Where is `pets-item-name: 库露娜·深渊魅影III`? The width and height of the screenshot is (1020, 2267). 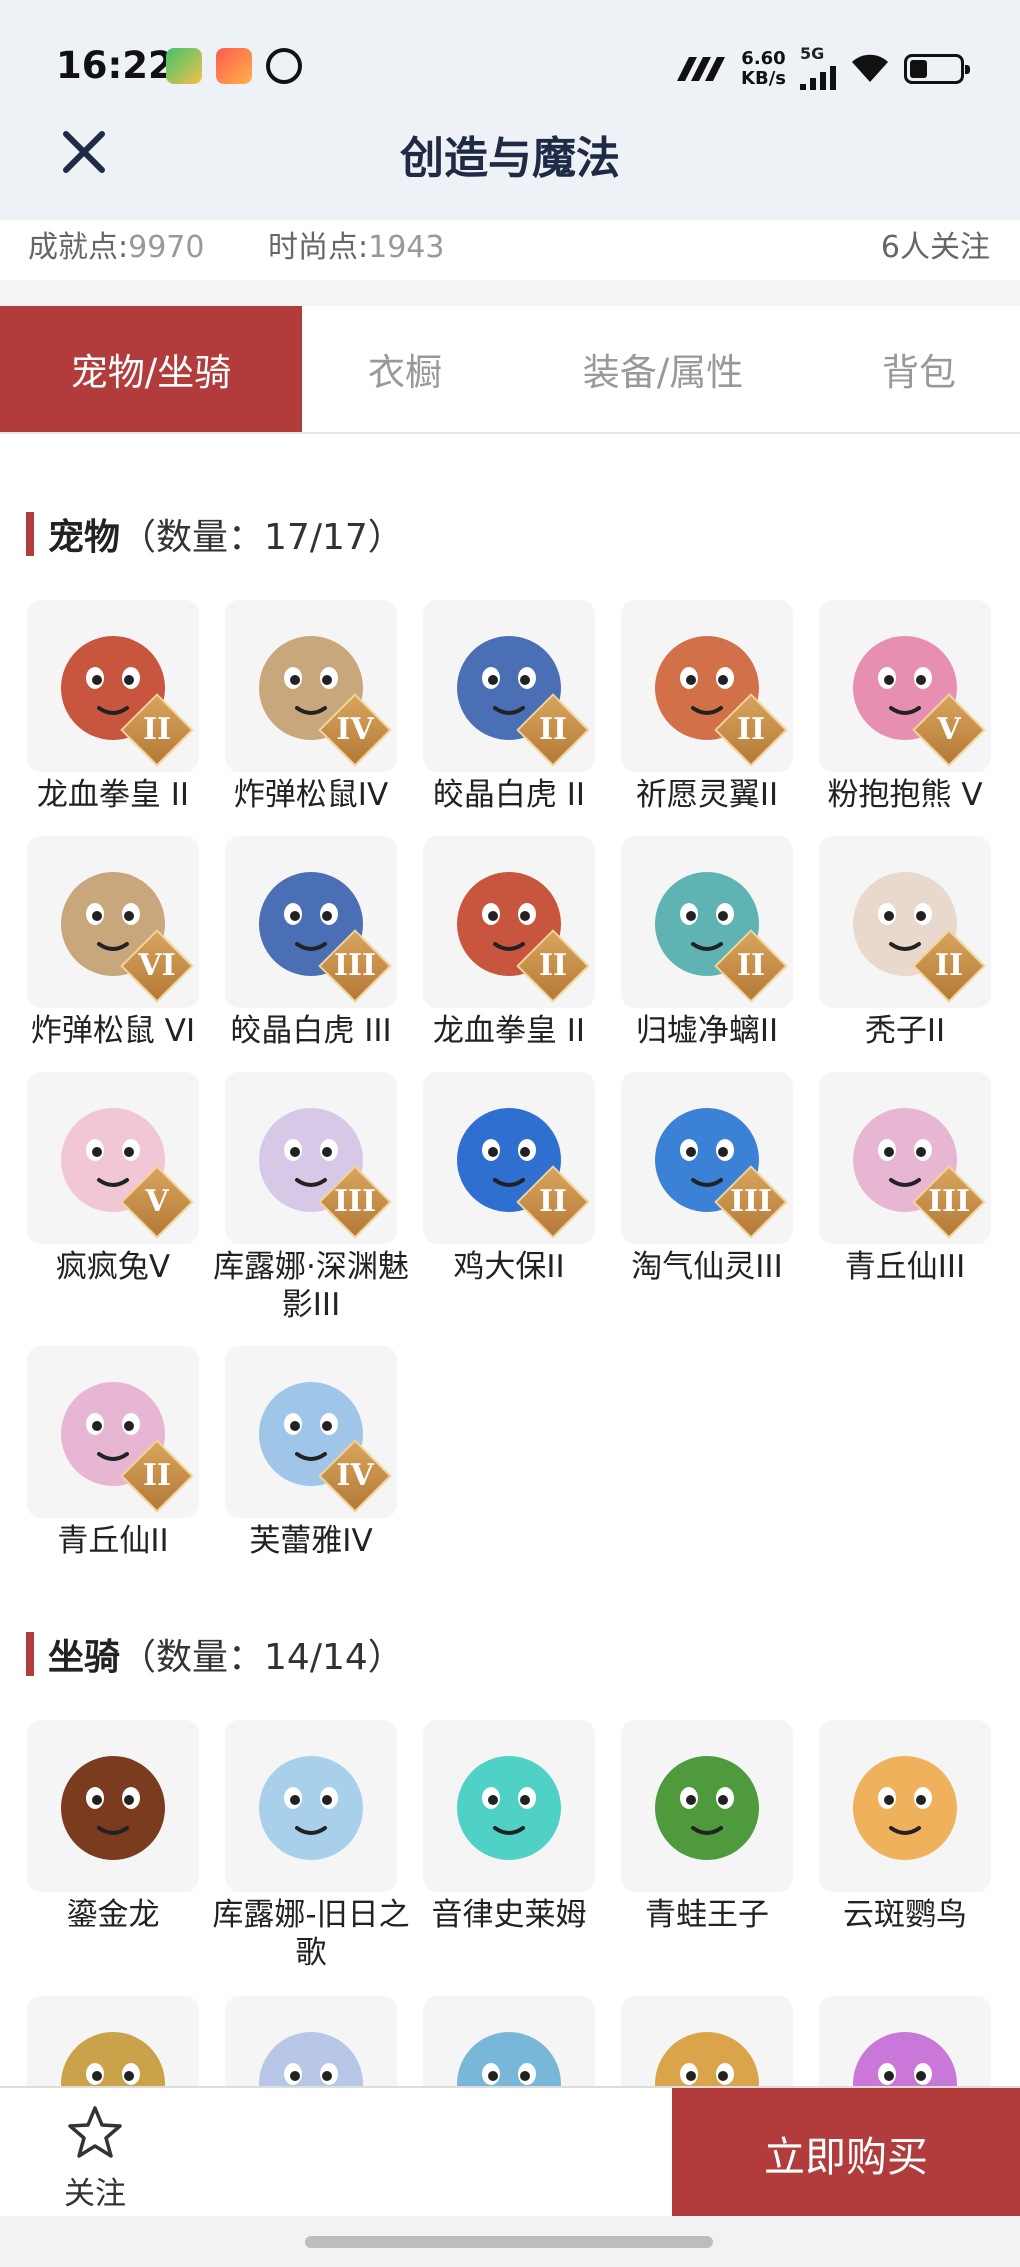 pets-item-name: 库露娜·深渊魅影III is located at coordinates (311, 1286).